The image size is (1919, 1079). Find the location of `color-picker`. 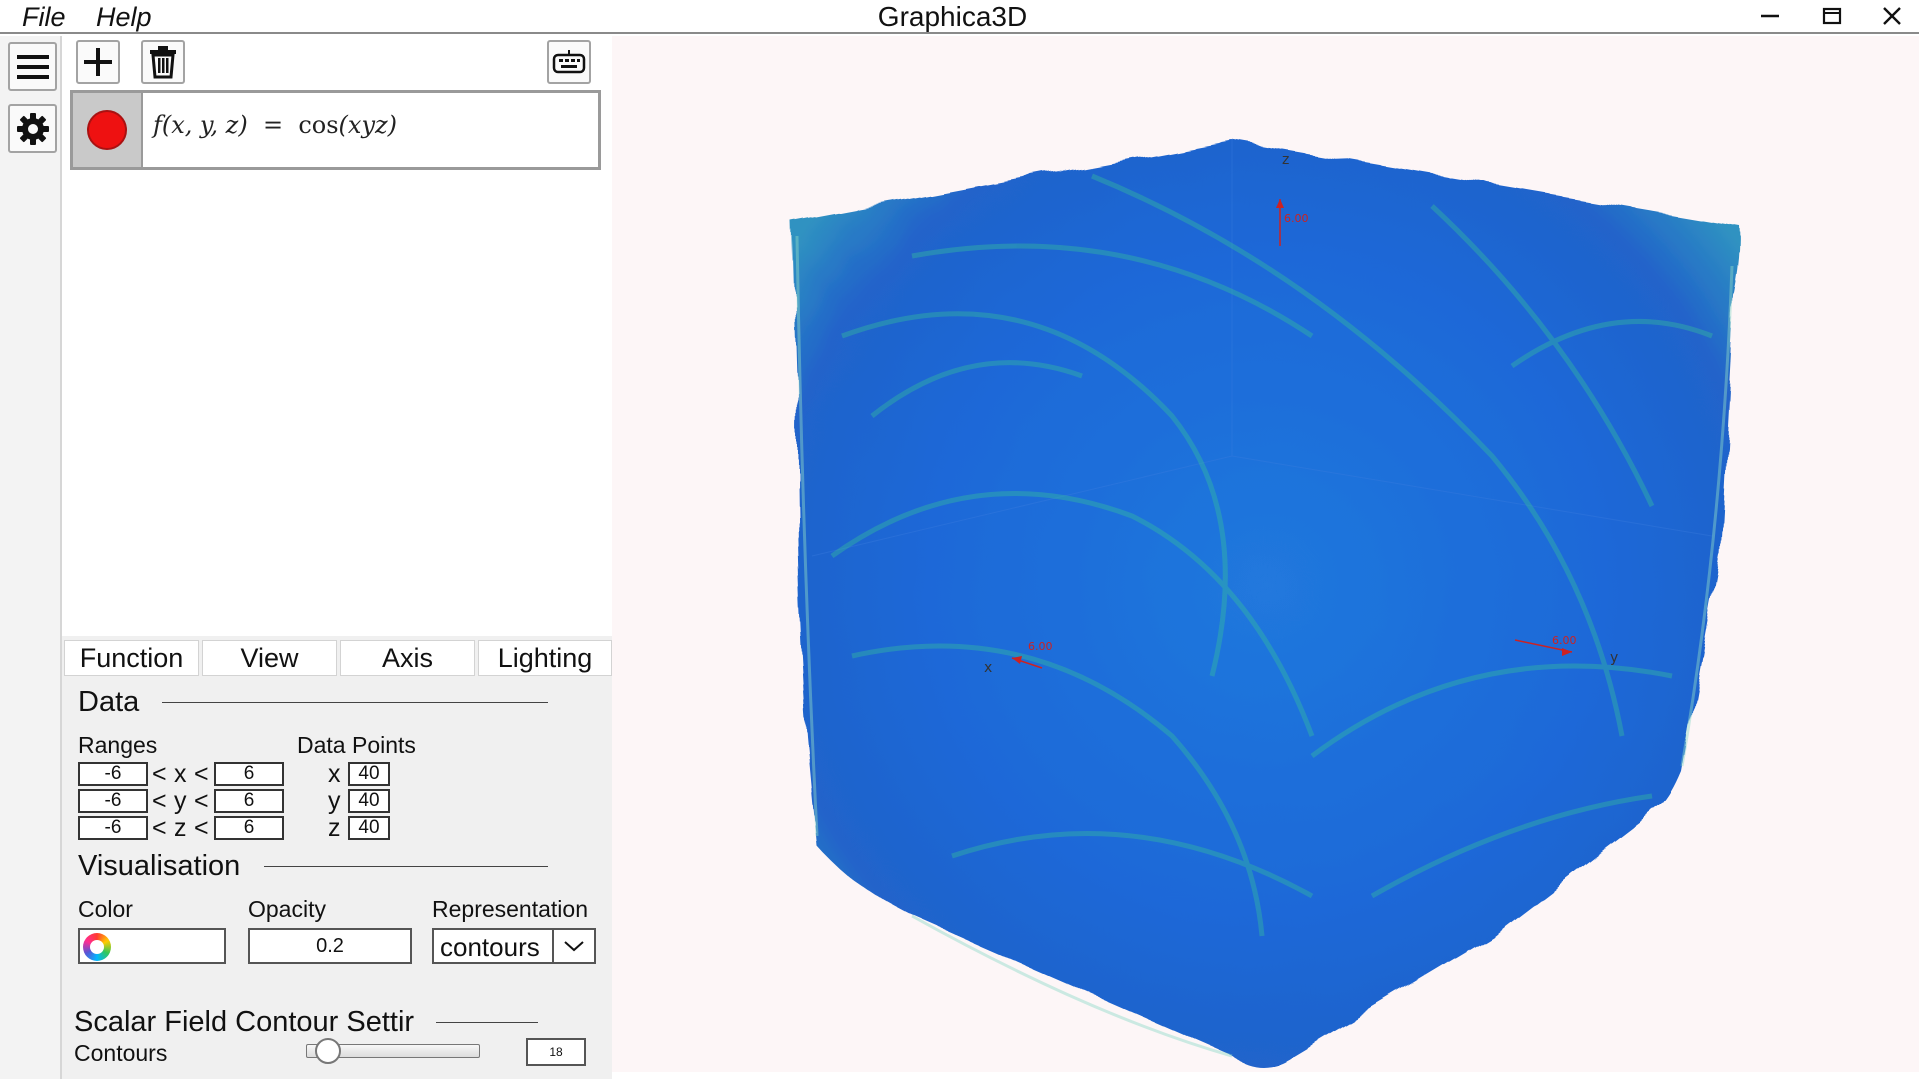

color-picker is located at coordinates (152, 946).